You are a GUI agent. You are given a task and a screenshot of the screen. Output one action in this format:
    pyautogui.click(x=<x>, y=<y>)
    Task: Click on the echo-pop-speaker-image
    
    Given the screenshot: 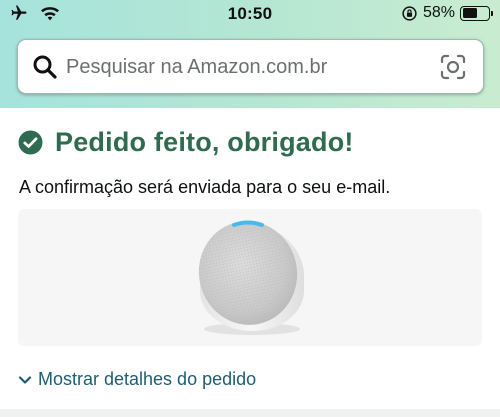 What is the action you would take?
    pyautogui.click(x=251, y=277)
    